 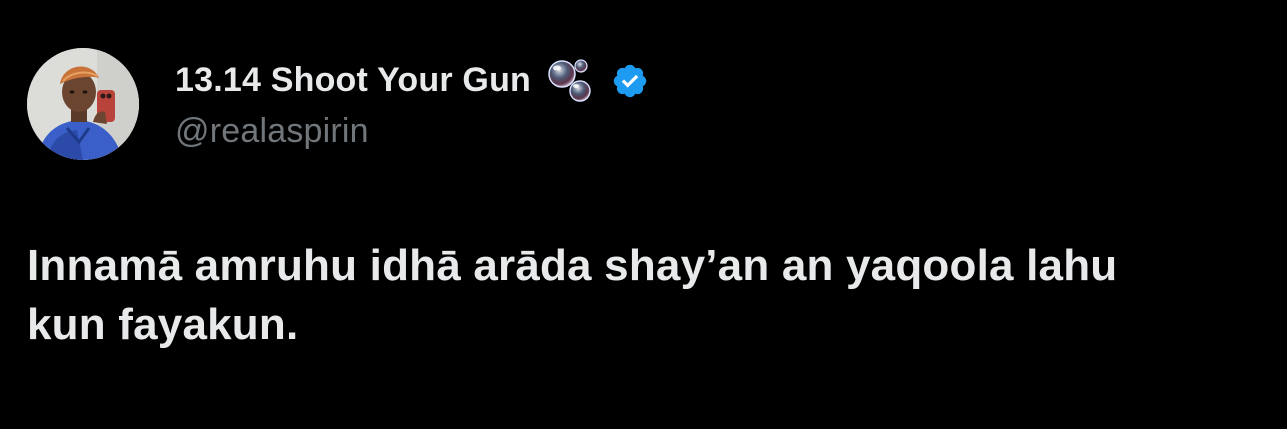 What do you see at coordinates (412, 131) in the screenshot?
I see `author-handle: @realaspirin` at bounding box center [412, 131].